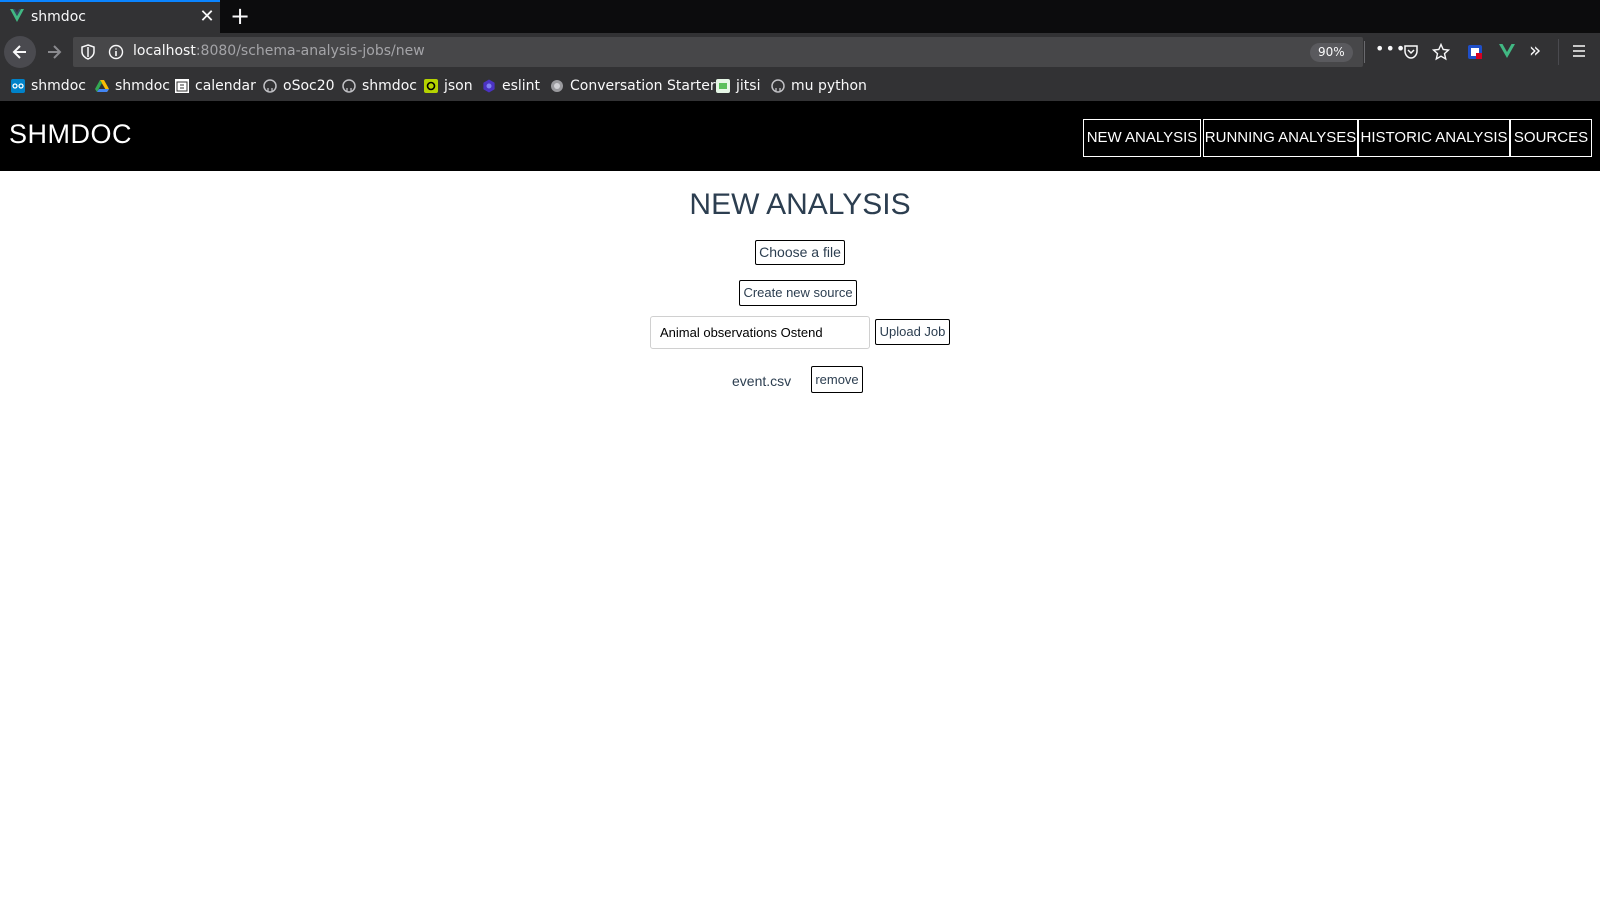 The image size is (1600, 900). What do you see at coordinates (17, 15) in the screenshot?
I see `vue-logo-icon` at bounding box center [17, 15].